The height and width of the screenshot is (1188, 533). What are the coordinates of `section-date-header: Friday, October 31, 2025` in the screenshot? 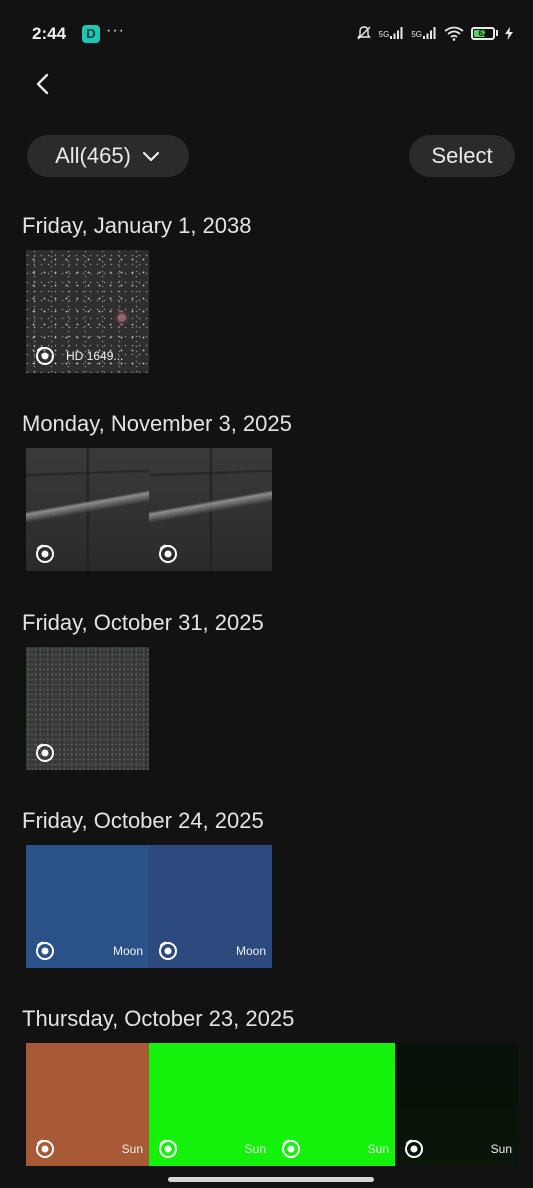 It's located at (143, 622).